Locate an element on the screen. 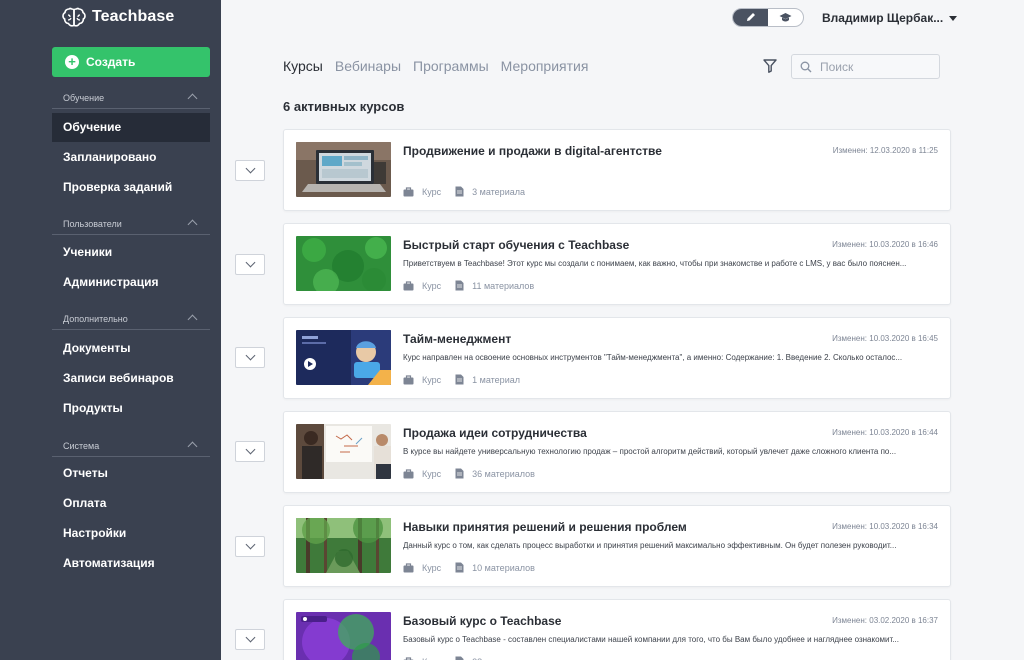  create-button: + Создать is located at coordinates (131, 62).